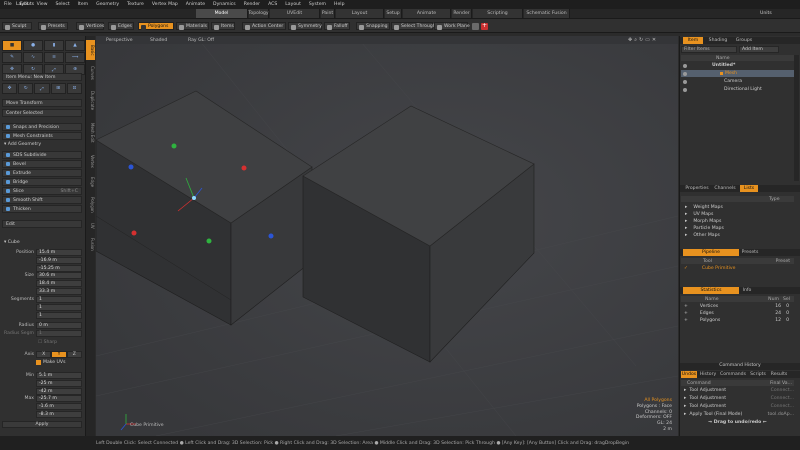 This screenshot has height=450, width=800. I want to click on list-particle-maps: ▸ Particle Maps, so click(737, 228).